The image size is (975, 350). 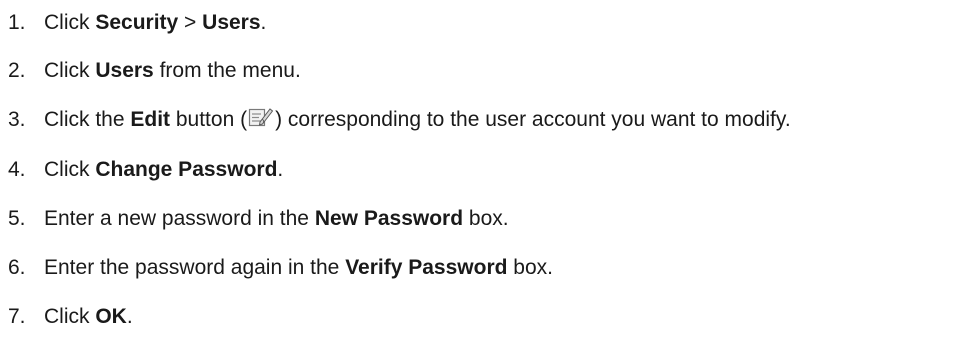 I want to click on ui-term-edit: Edit, so click(x=150, y=119).